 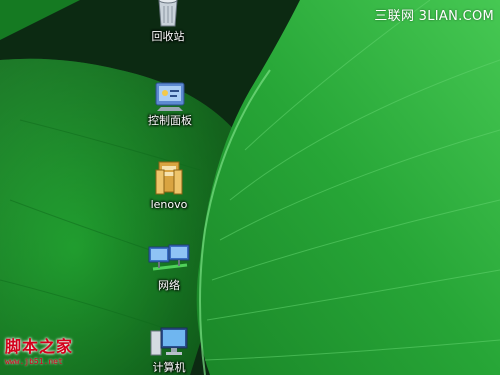 I want to click on desktop-icon-label: 控制面板, so click(x=170, y=120).